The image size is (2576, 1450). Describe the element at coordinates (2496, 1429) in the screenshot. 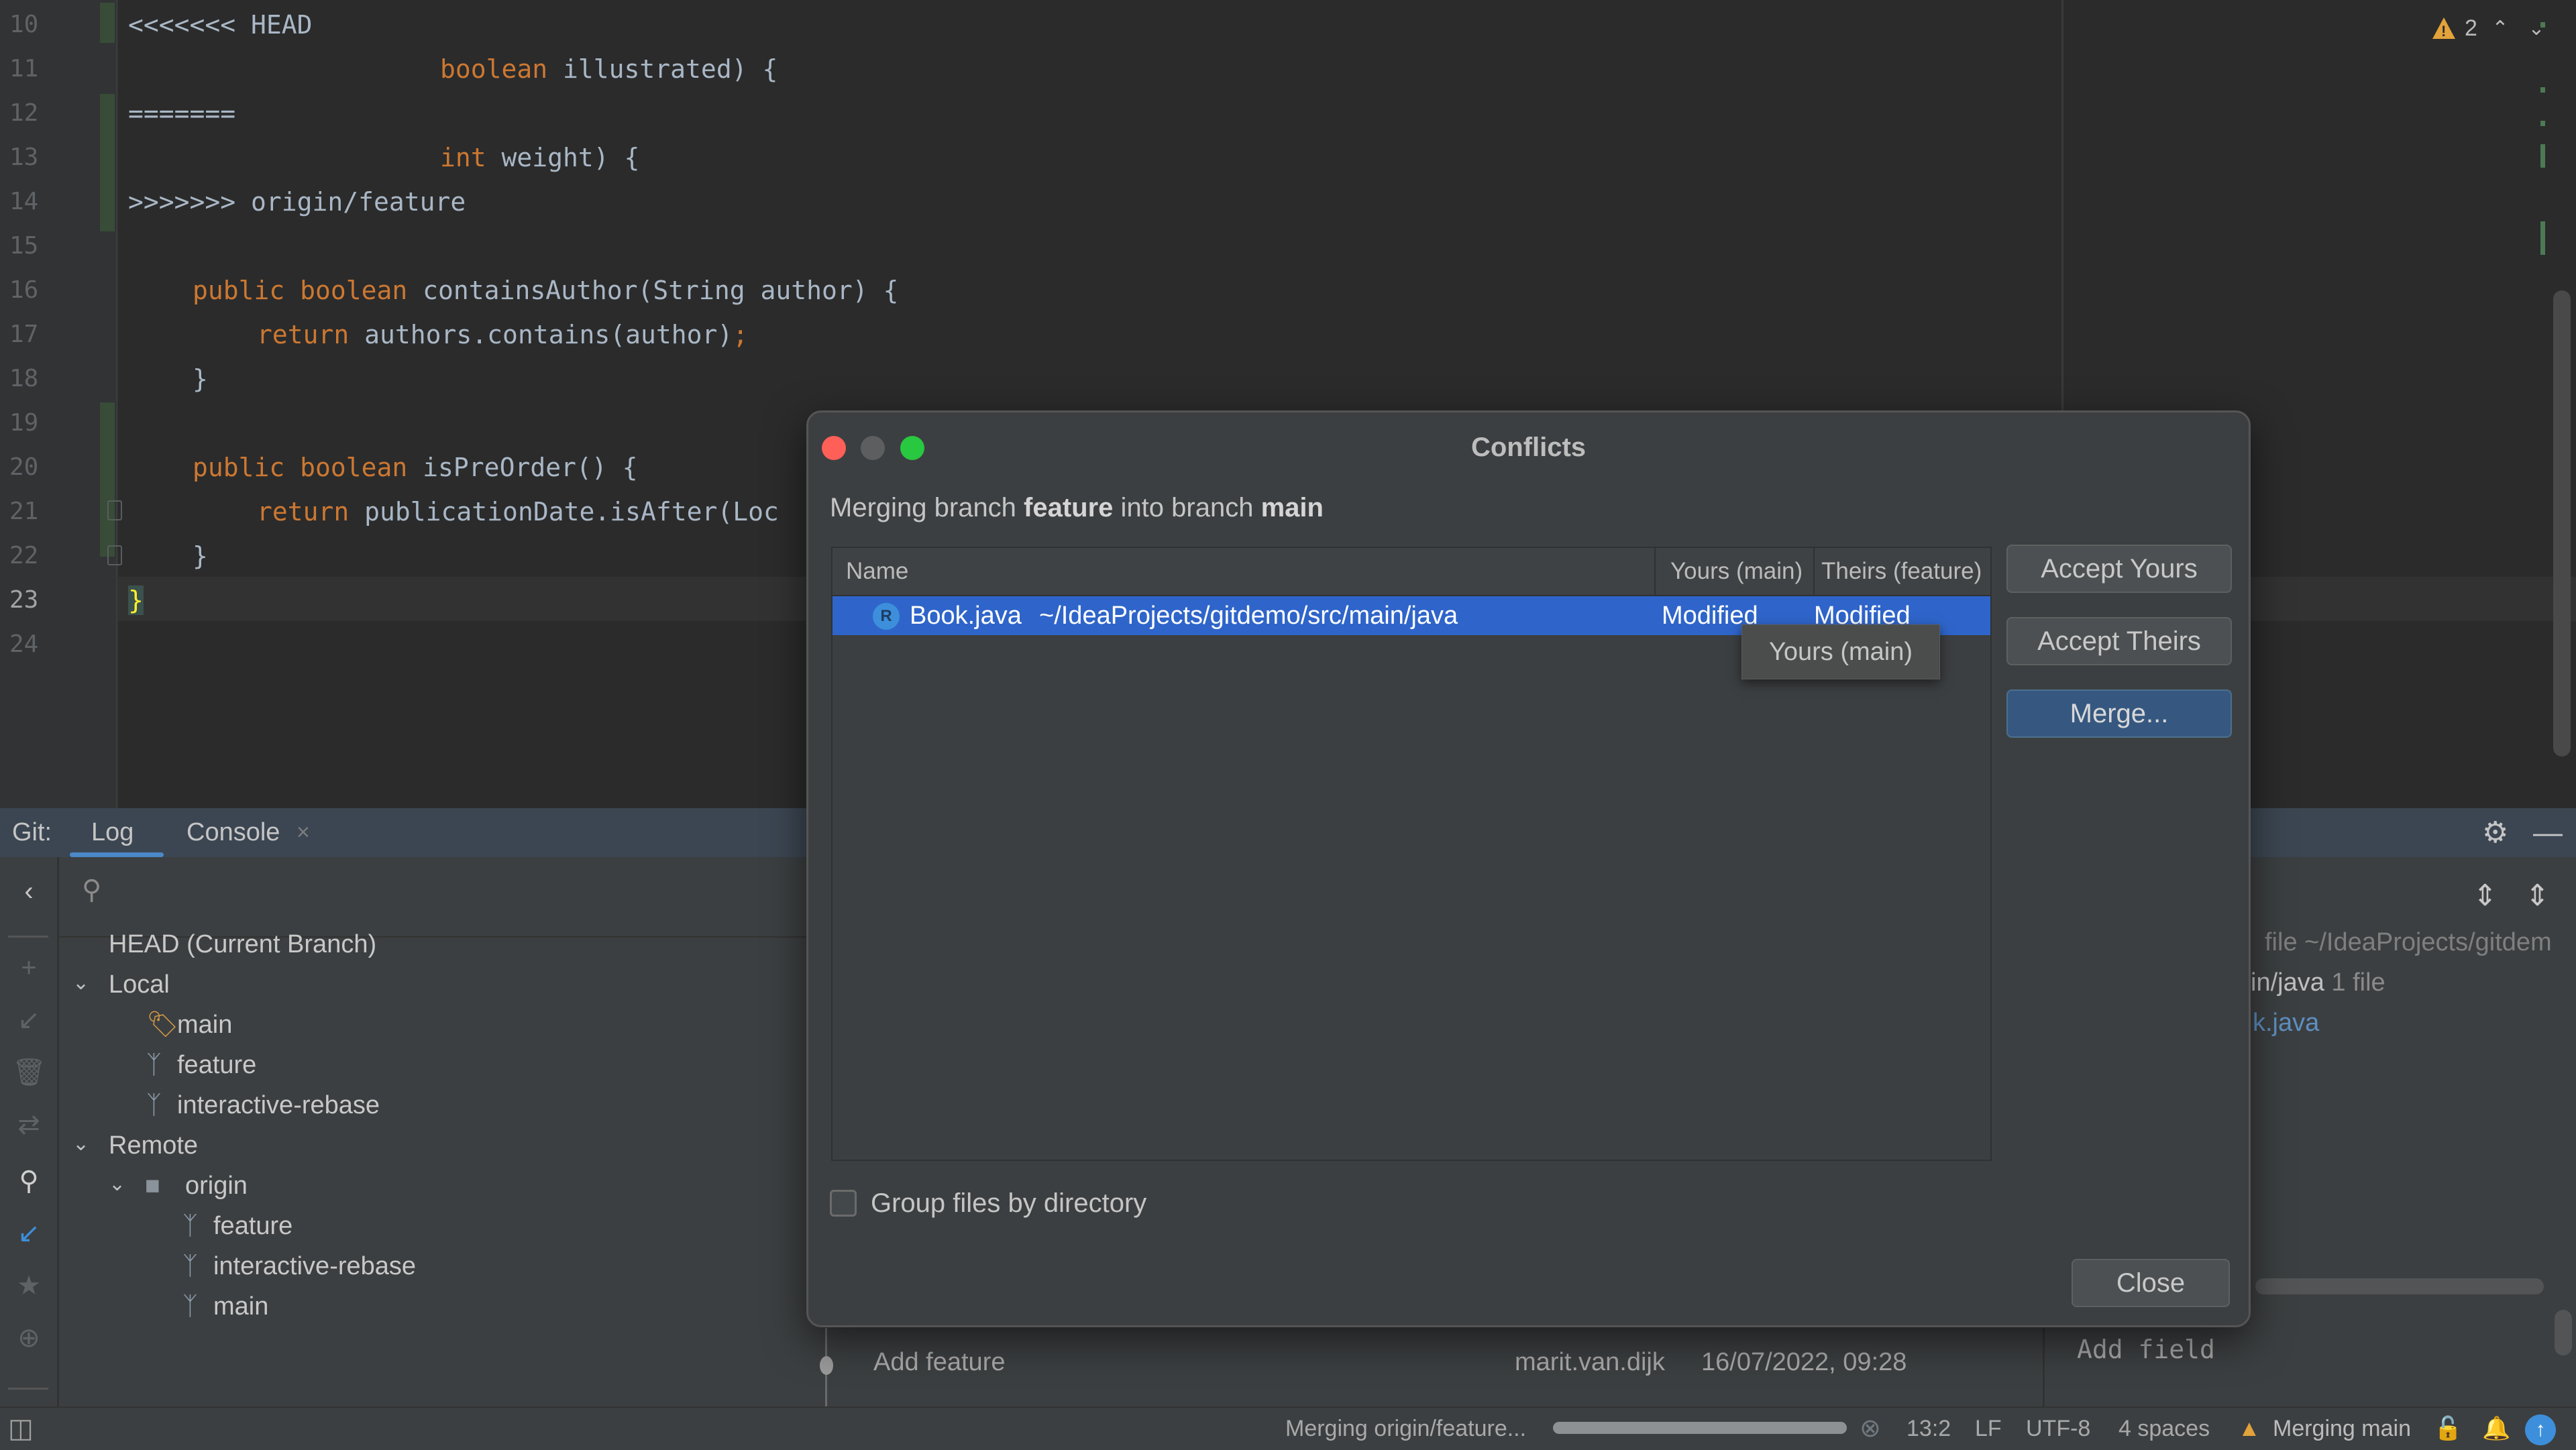

I see `bell-icon: 🔔` at that location.